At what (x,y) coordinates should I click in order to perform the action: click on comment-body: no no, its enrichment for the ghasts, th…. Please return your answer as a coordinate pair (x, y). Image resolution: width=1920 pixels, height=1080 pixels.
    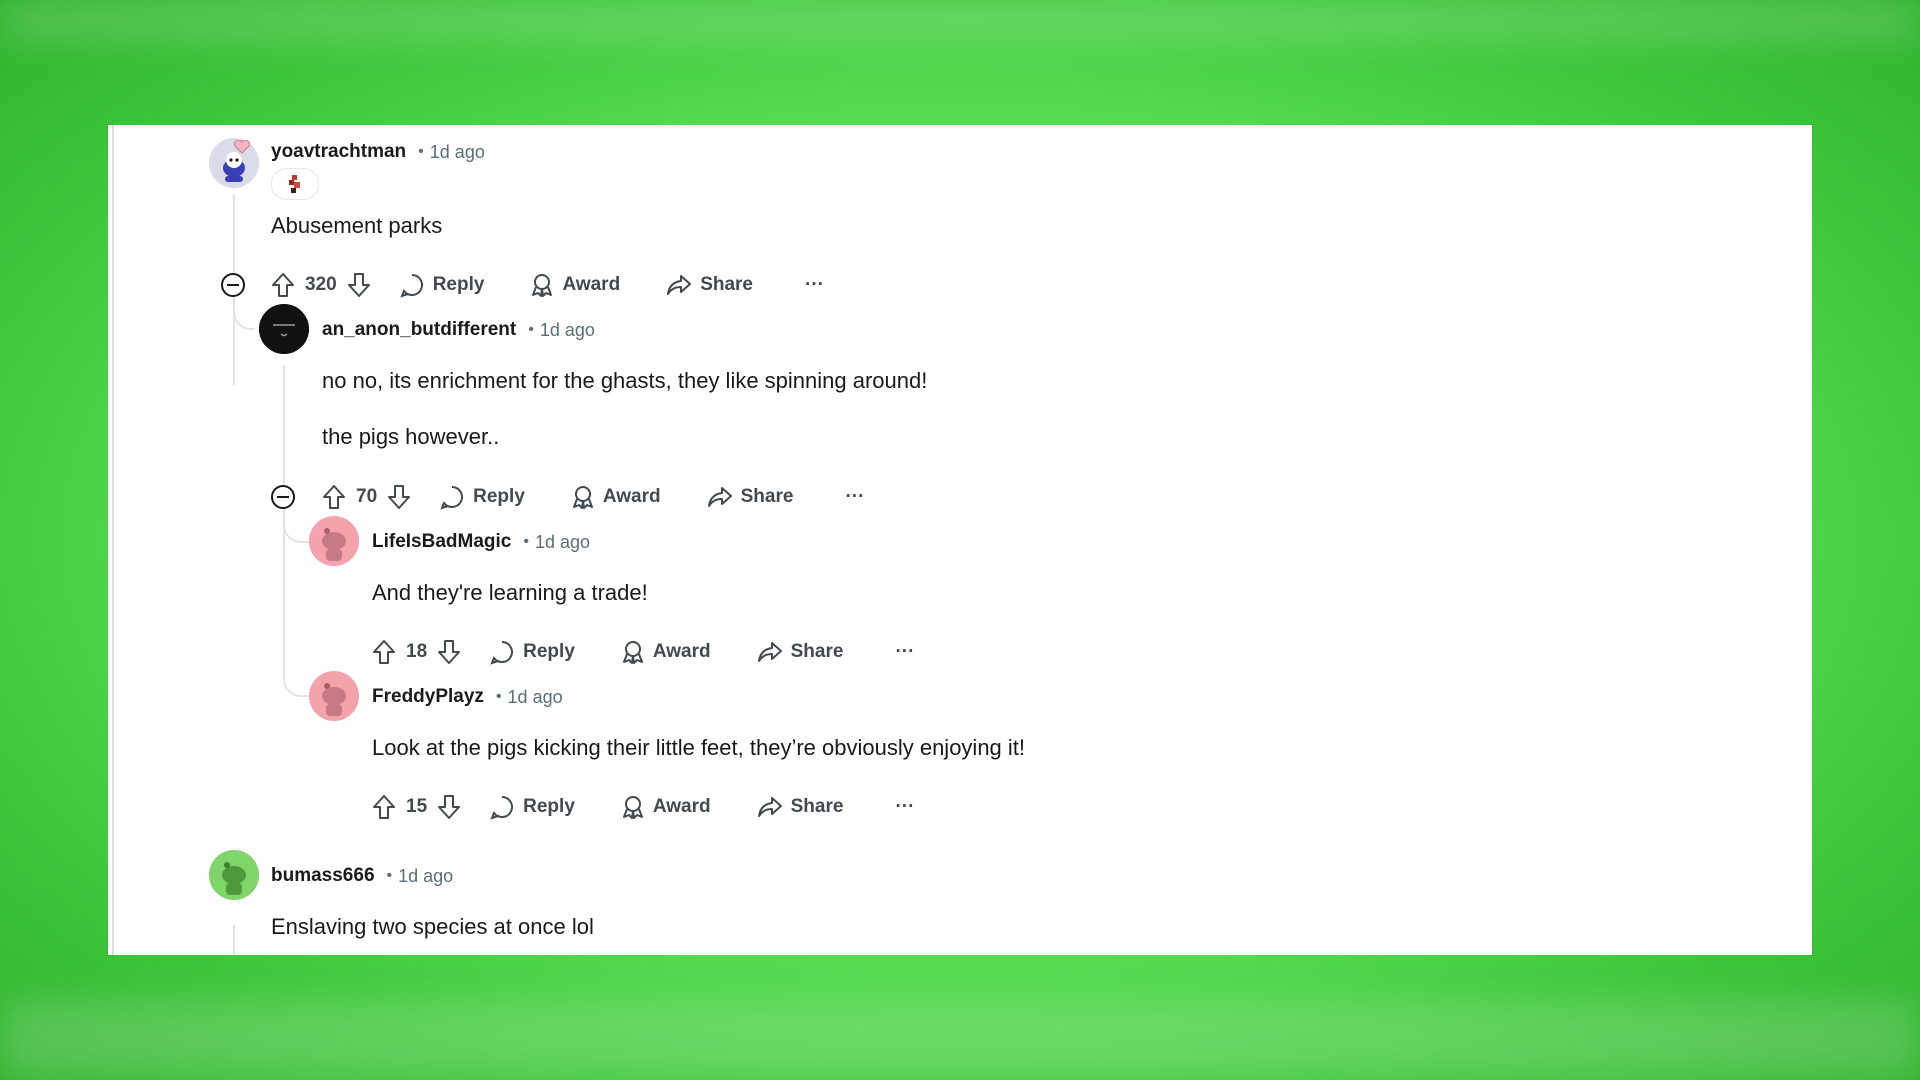
    Looking at the image, I should click on (625, 380).